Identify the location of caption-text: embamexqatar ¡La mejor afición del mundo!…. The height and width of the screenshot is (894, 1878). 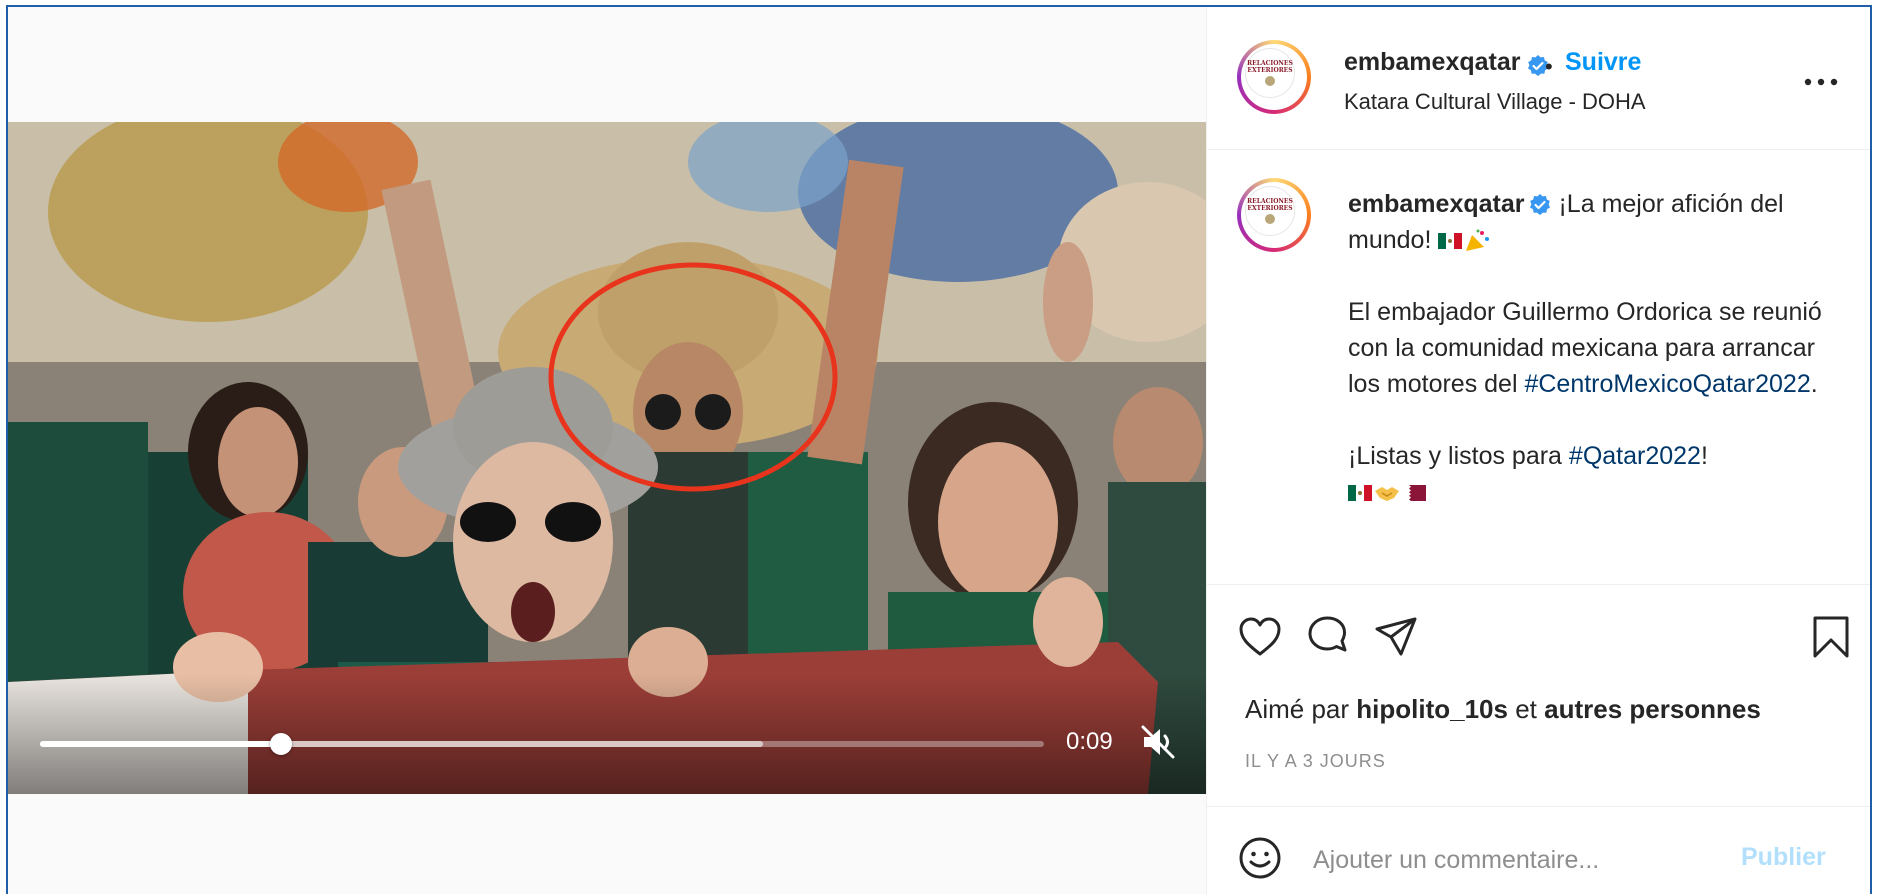
(1588, 348).